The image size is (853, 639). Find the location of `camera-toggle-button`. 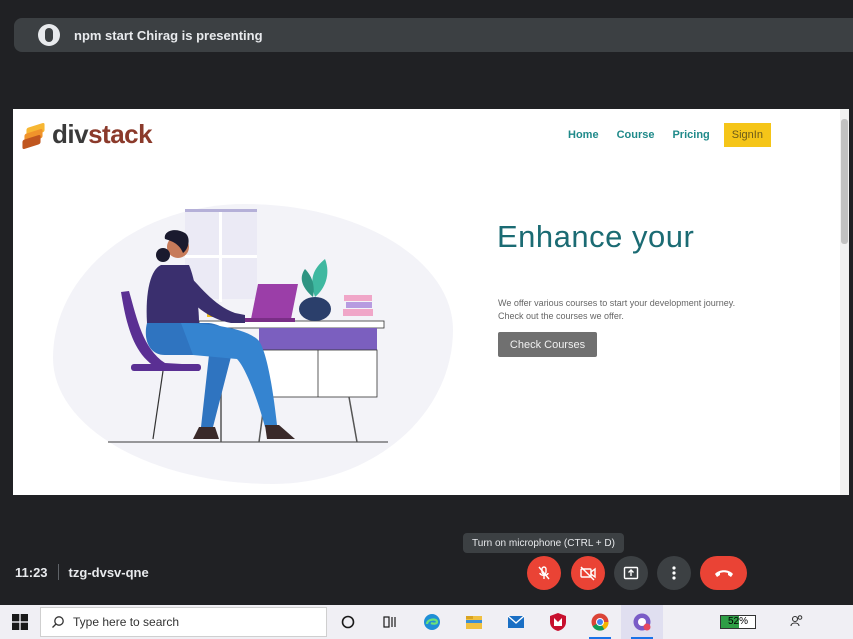

camera-toggle-button is located at coordinates (588, 573).